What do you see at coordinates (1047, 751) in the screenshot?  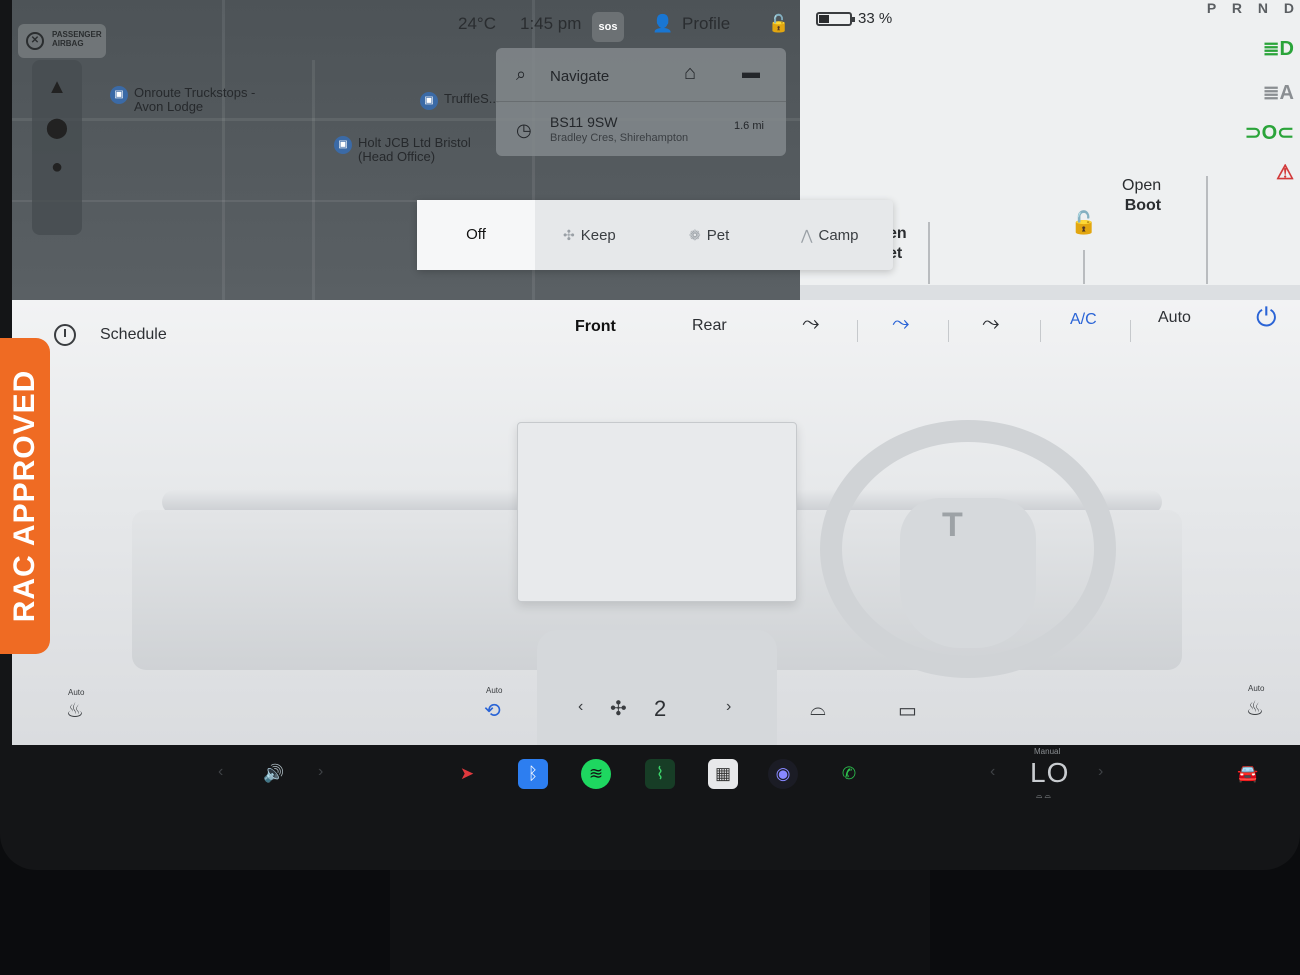 I see `temp-mode-label: Manual` at bounding box center [1047, 751].